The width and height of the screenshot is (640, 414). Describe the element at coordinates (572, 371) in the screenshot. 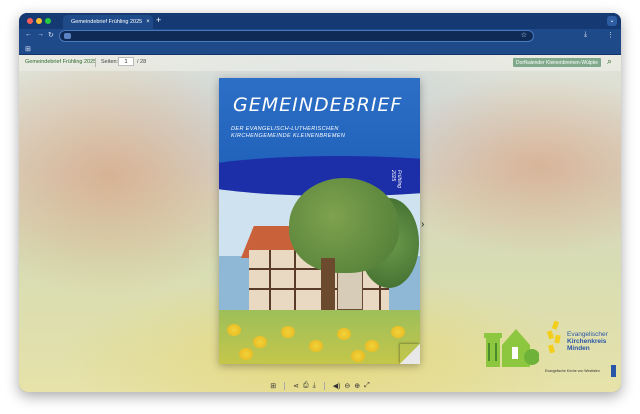

I see `ekvw-caption: Evangelische Kirche von Westfalen` at that location.